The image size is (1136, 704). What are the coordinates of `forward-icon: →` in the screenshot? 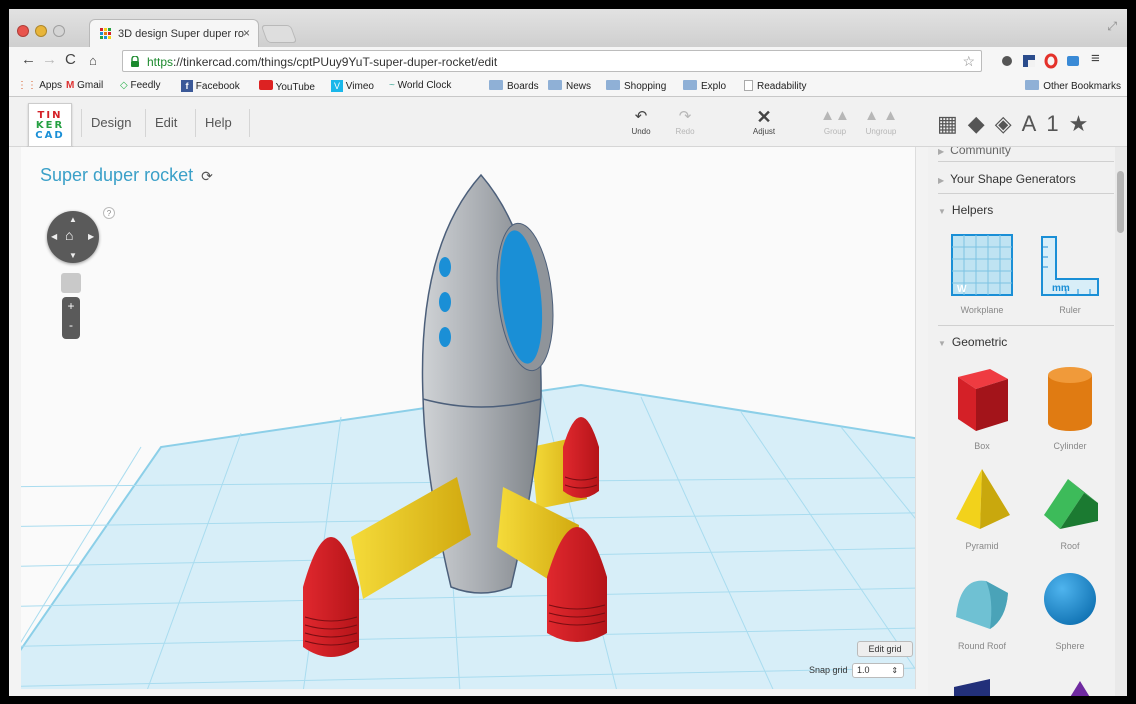 It's located at (49, 59).